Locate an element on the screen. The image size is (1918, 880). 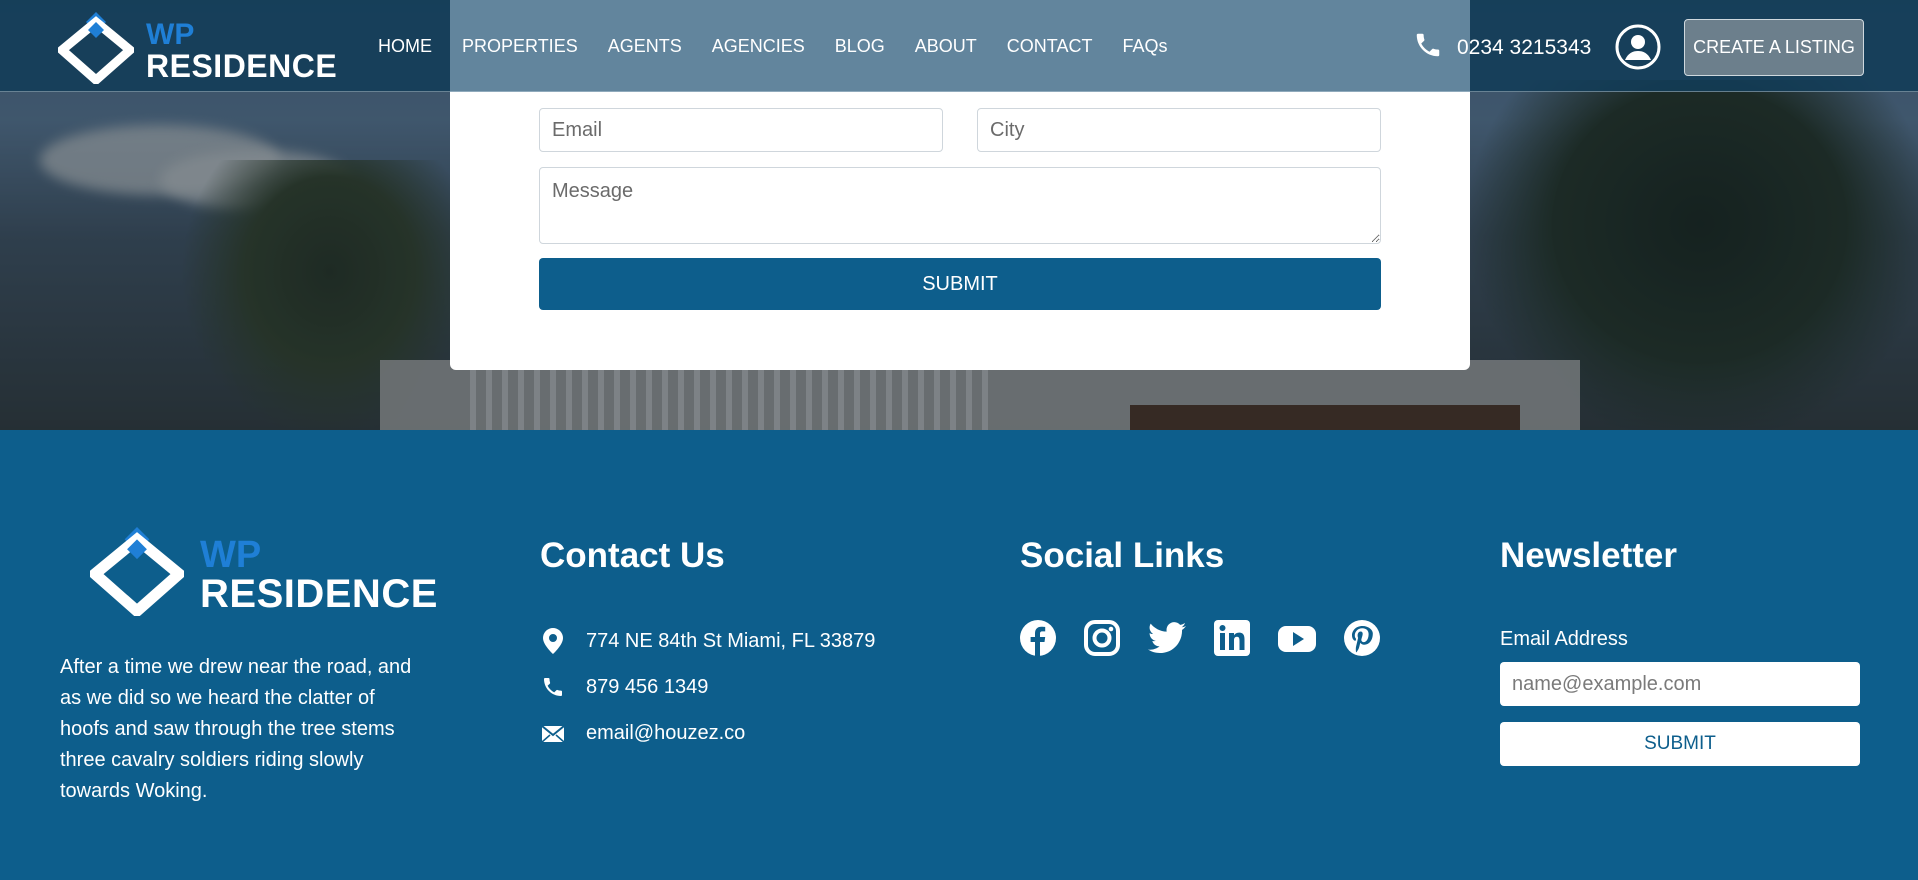
nav-agencies: AGENCIES is located at coordinates (758, 46).